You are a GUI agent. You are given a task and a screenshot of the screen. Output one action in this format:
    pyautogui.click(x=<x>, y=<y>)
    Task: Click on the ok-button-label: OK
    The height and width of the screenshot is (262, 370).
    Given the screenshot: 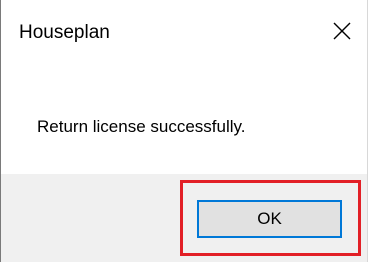 What is the action you would take?
    pyautogui.click(x=269, y=218)
    